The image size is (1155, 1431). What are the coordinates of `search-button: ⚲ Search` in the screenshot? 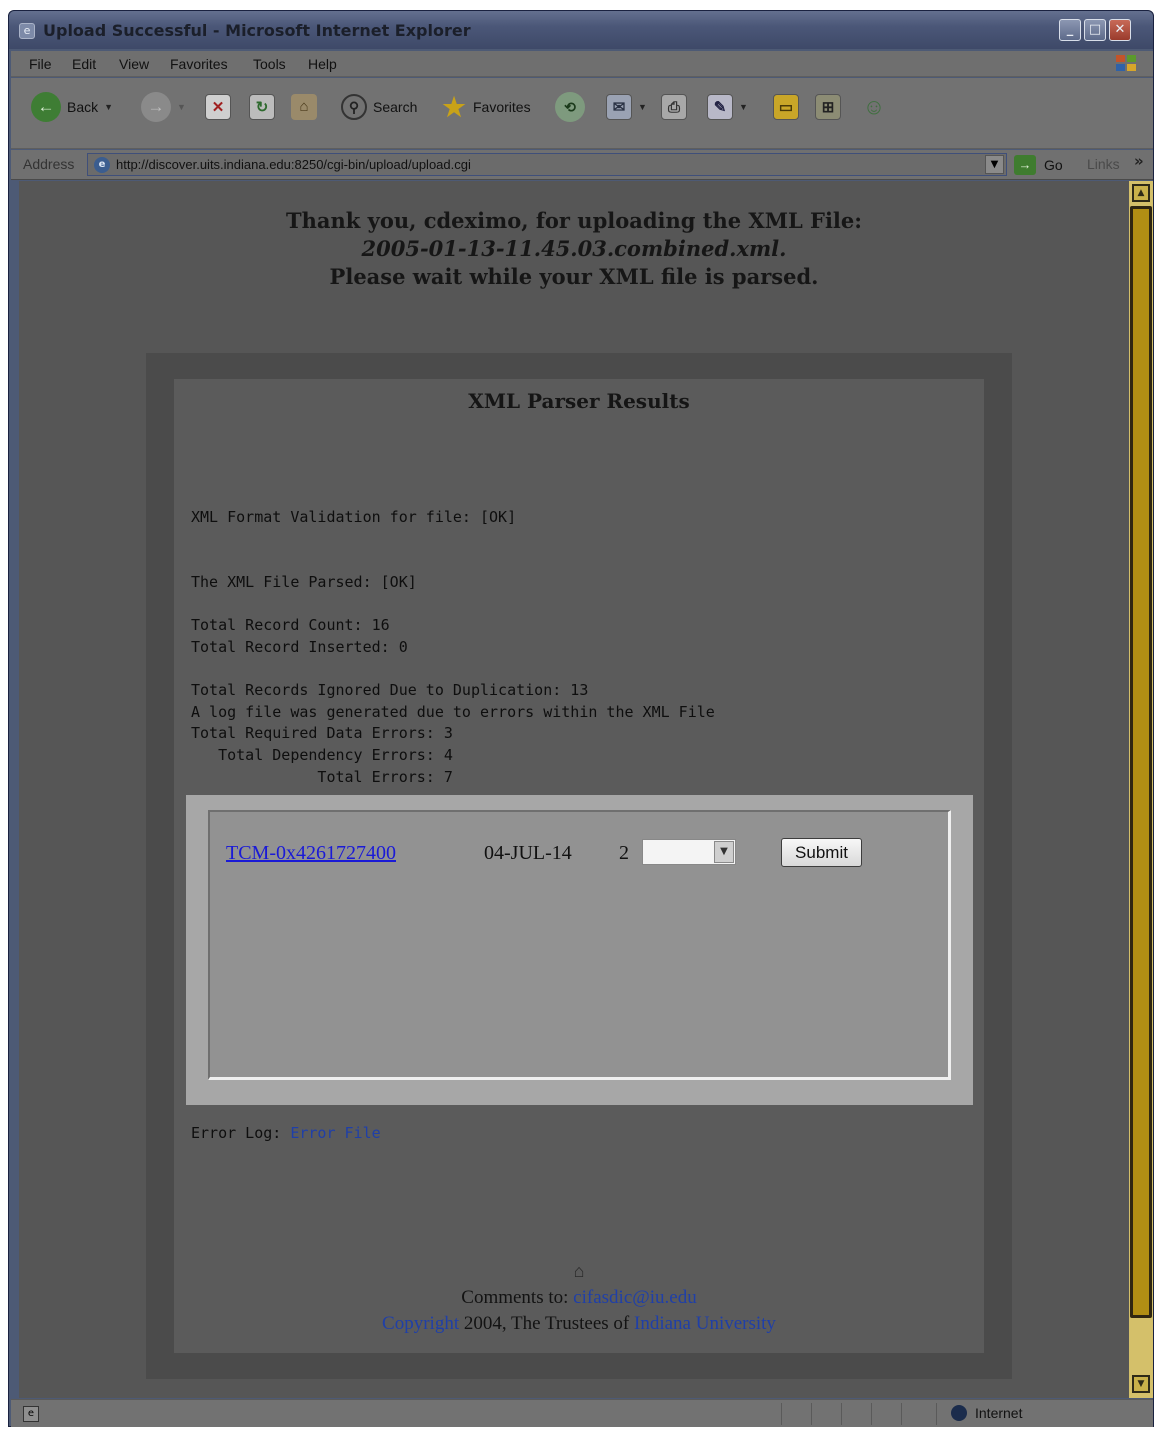 It's located at (379, 107).